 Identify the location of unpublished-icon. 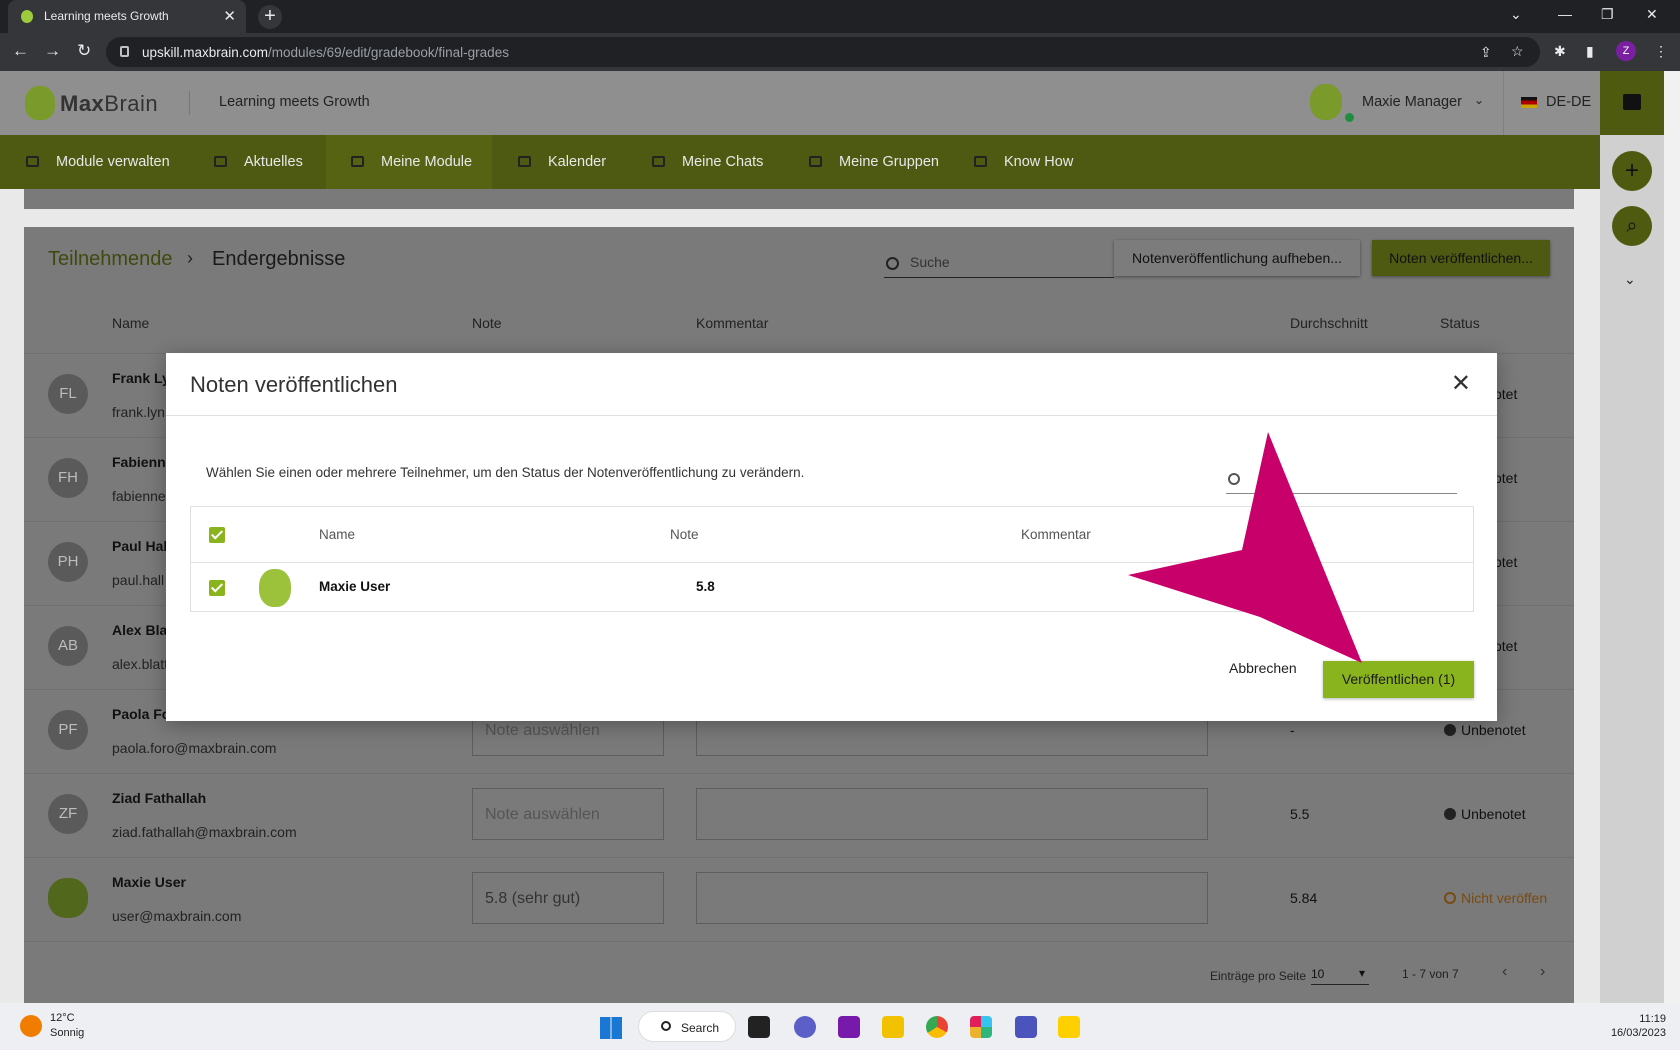
(1450, 898).